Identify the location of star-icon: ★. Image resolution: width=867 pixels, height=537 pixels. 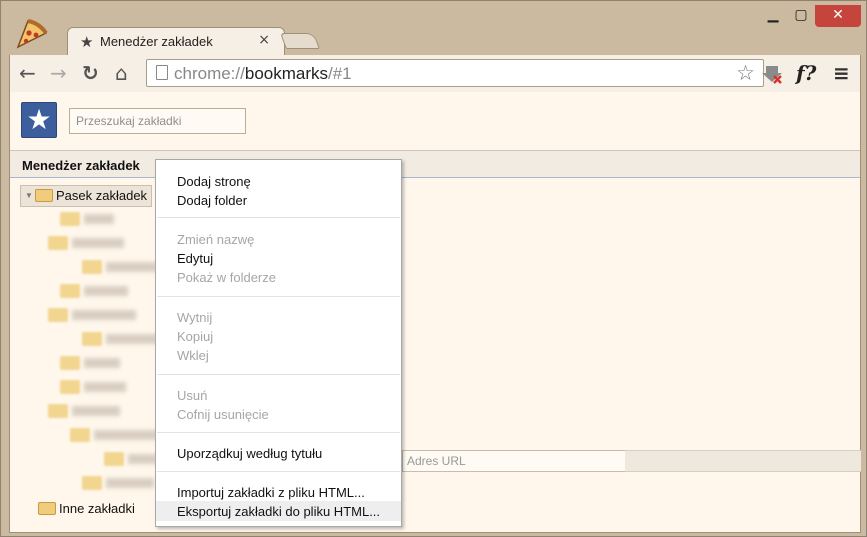
(87, 42).